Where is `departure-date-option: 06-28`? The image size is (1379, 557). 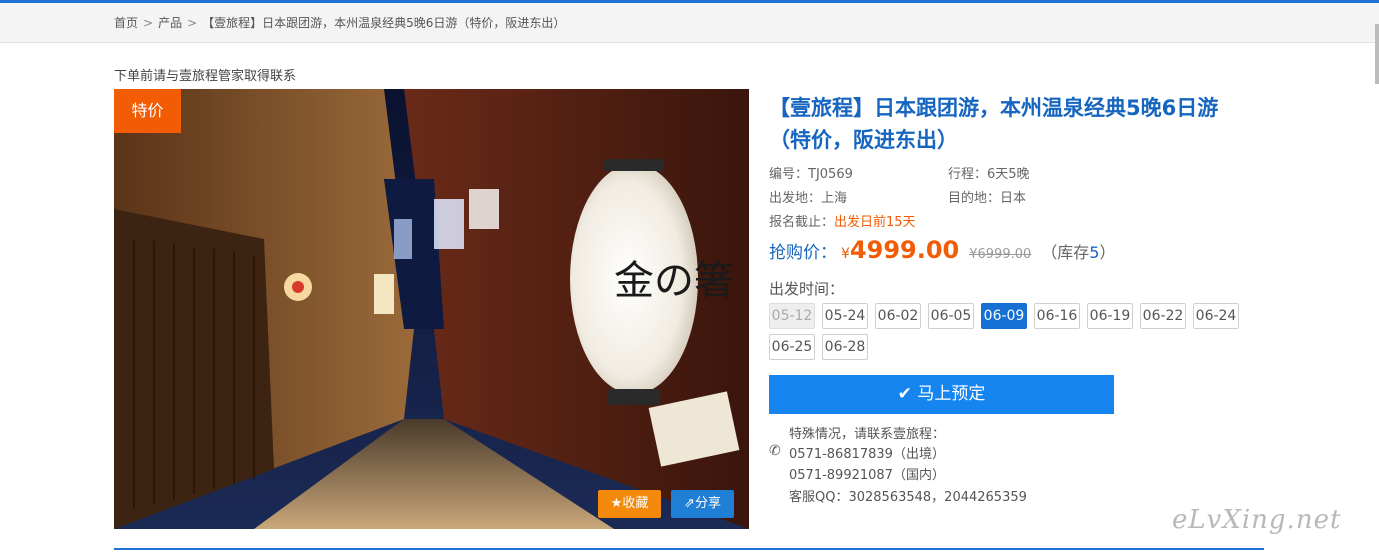 departure-date-option: 06-28 is located at coordinates (845, 347).